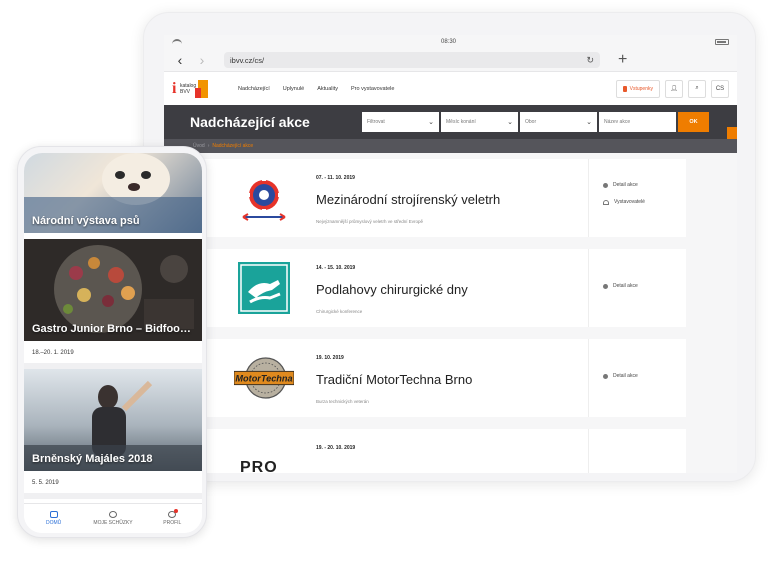 The height and width of the screenshot is (568, 776). Describe the element at coordinates (335, 178) in the screenshot. I see `event-date: 07. - 11. 10. 2019` at that location.